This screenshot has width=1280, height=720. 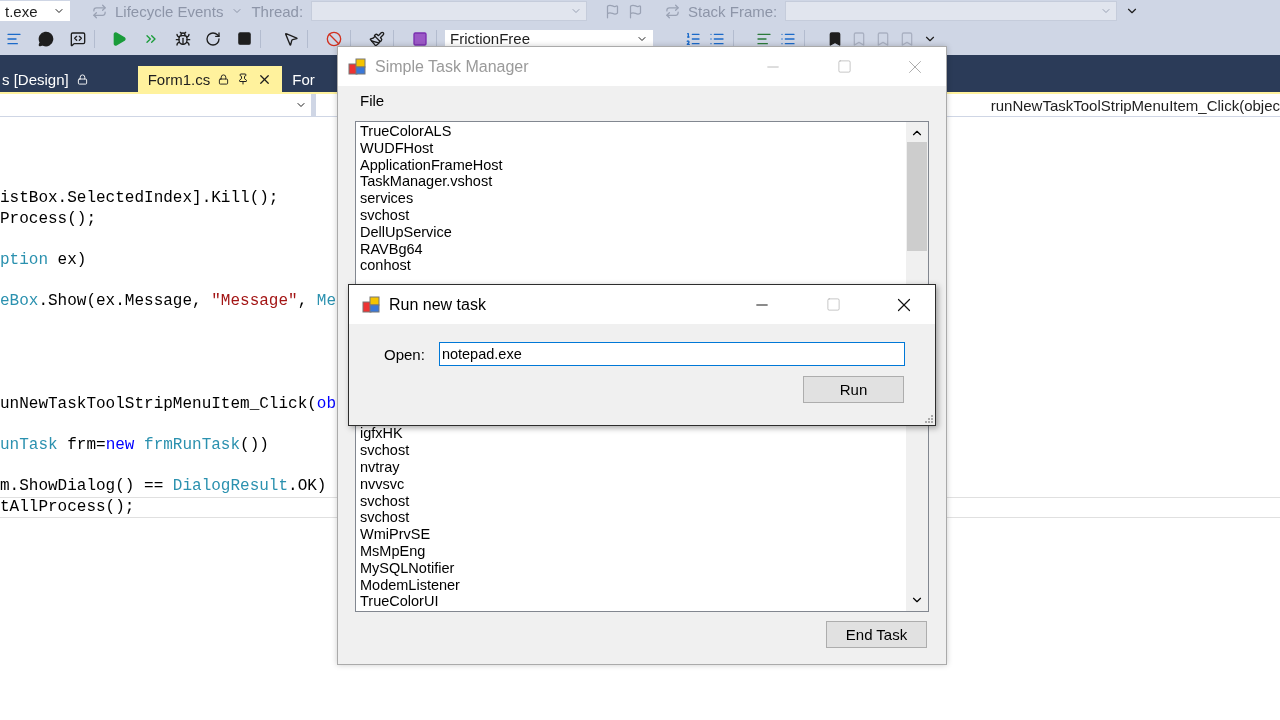 I want to click on comment-icon, so click(x=46, y=38).